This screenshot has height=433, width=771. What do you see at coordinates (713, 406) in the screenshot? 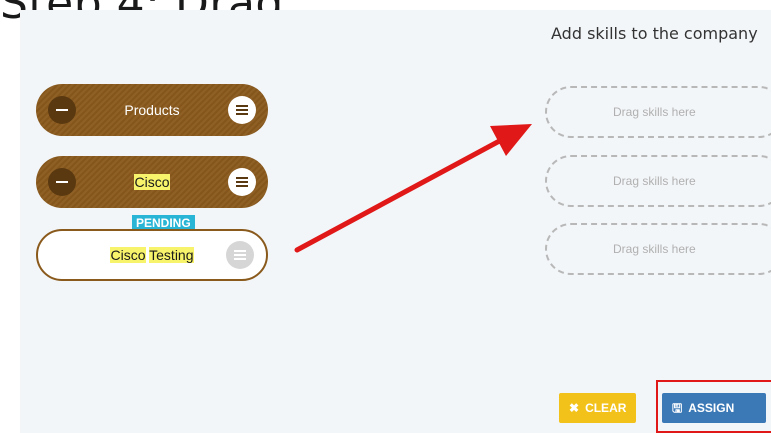
I see `annotation-highlight-box` at bounding box center [713, 406].